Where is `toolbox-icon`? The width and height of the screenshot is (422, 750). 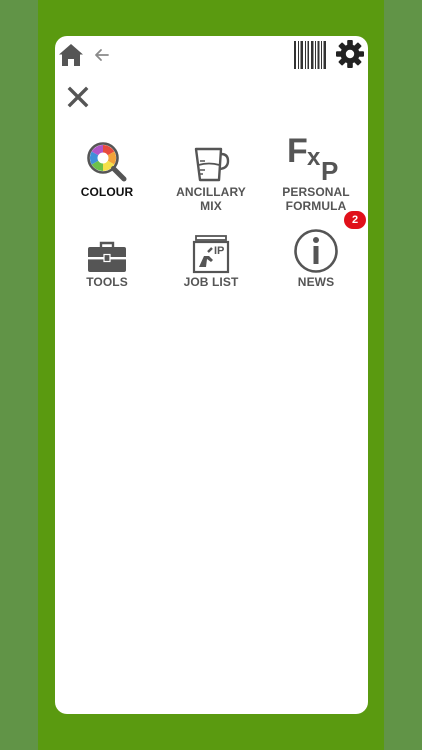
toolbox-icon is located at coordinates (107, 250).